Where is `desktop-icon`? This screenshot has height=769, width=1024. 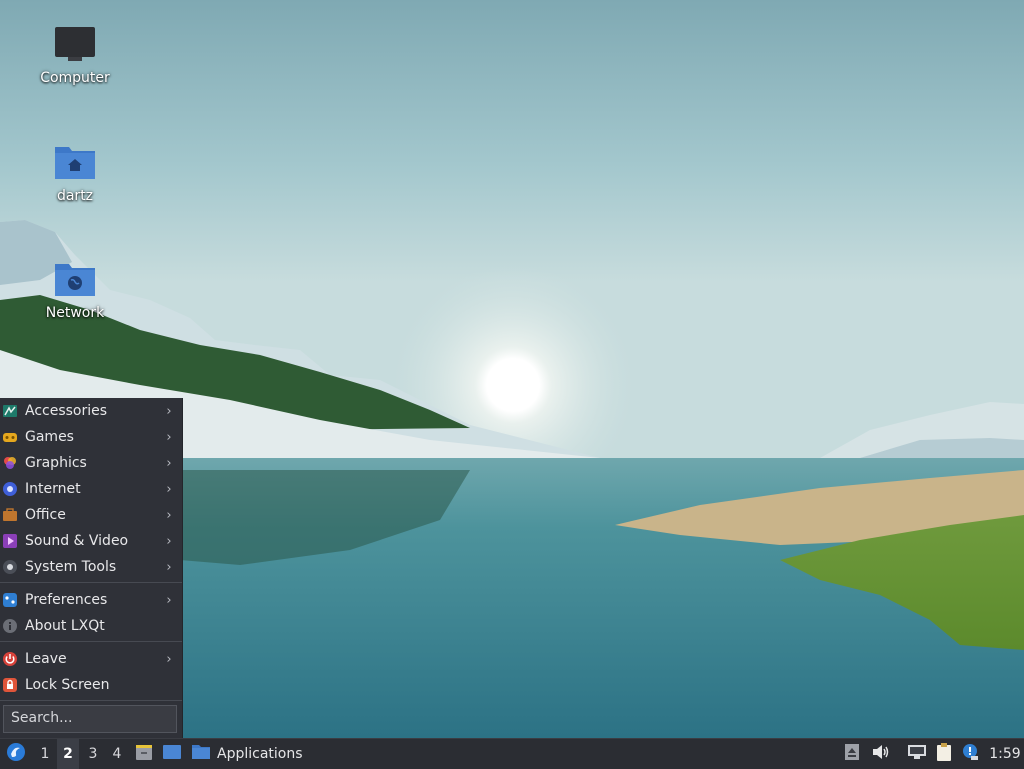
desktop-icon is located at coordinates (172, 754).